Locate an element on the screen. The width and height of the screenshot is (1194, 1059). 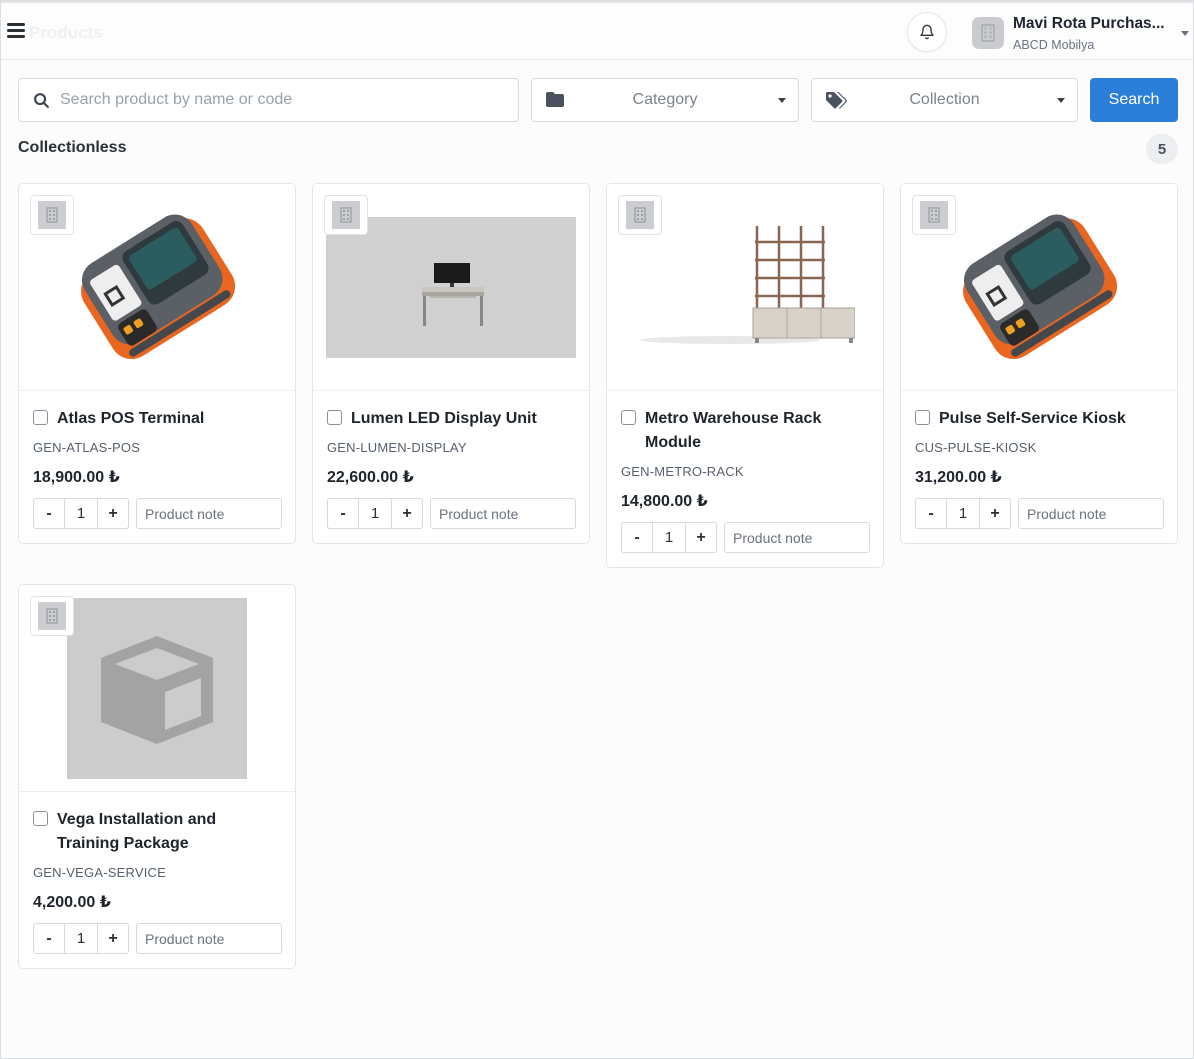
collection-label: Collection is located at coordinates (944, 99).